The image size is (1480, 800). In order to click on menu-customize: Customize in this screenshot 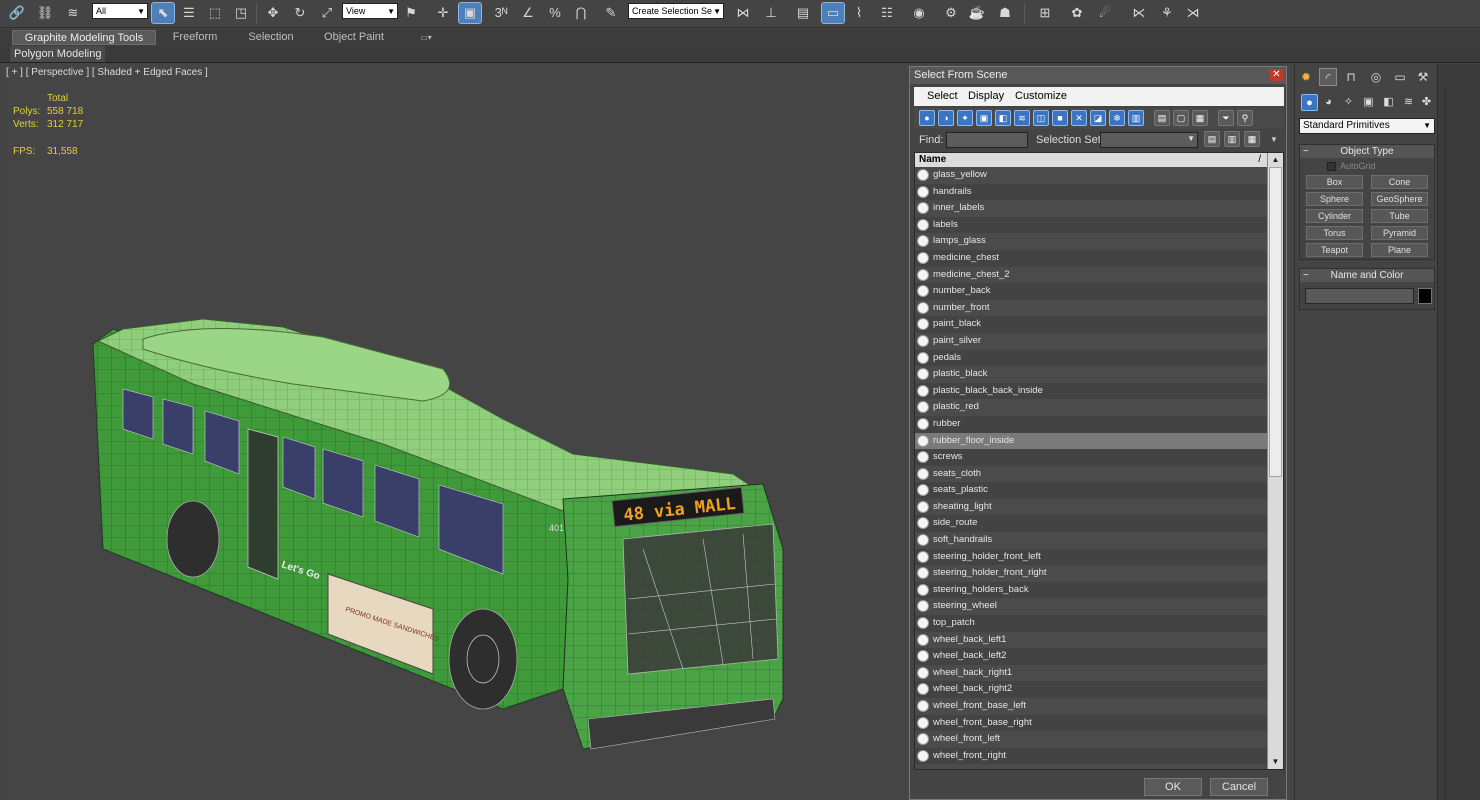, I will do `click(1041, 96)`.